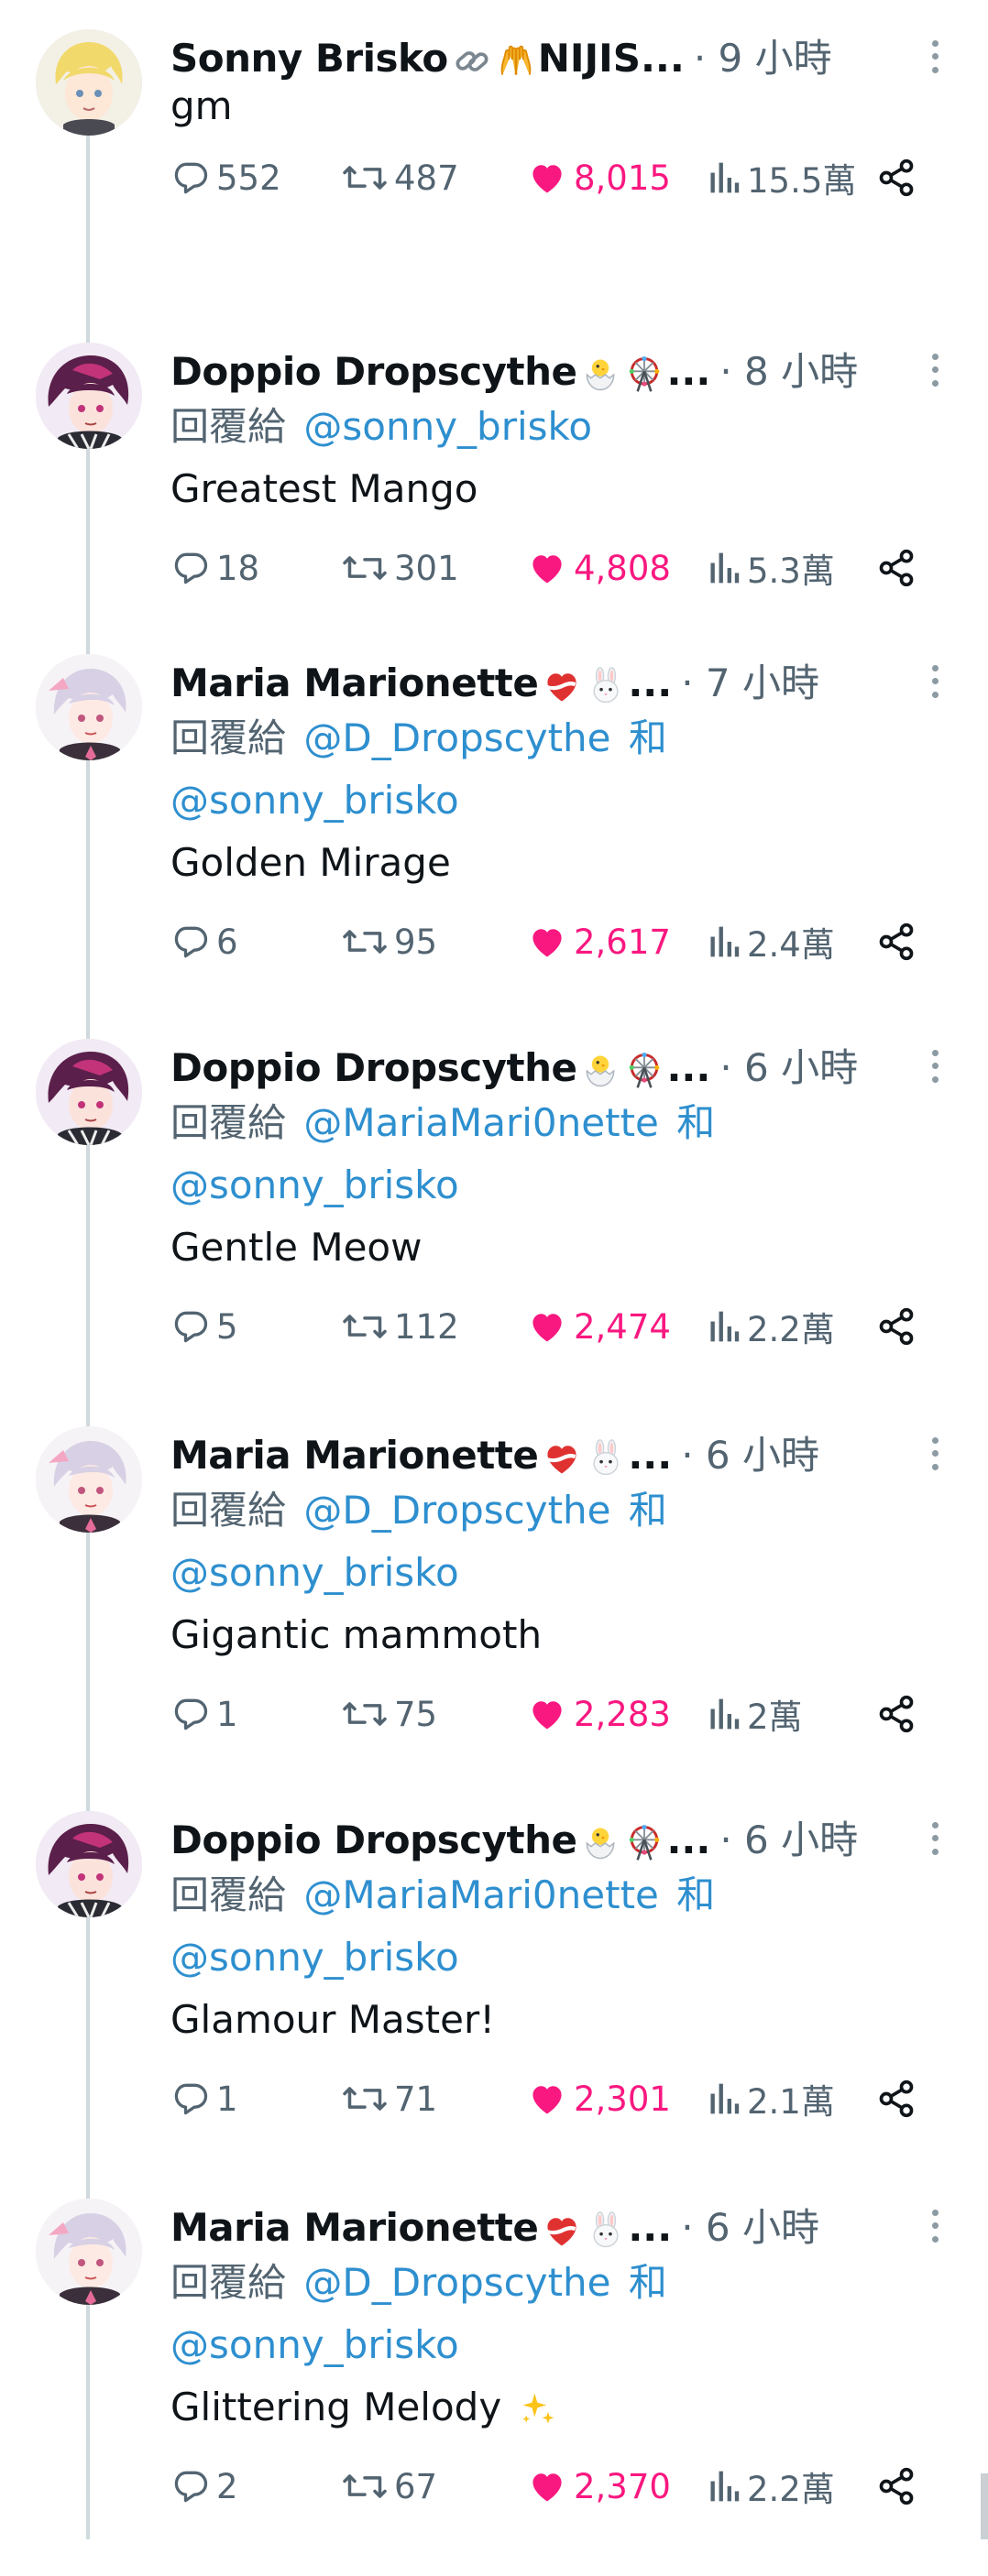  What do you see at coordinates (598, 568) in the screenshot?
I see `like-button: 4,808` at bounding box center [598, 568].